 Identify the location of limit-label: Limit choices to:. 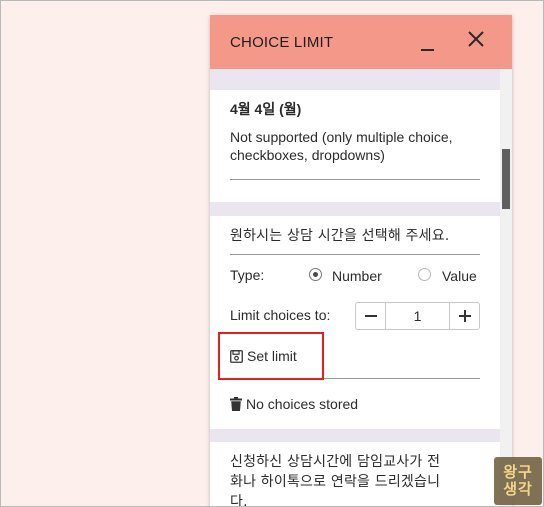
(280, 315).